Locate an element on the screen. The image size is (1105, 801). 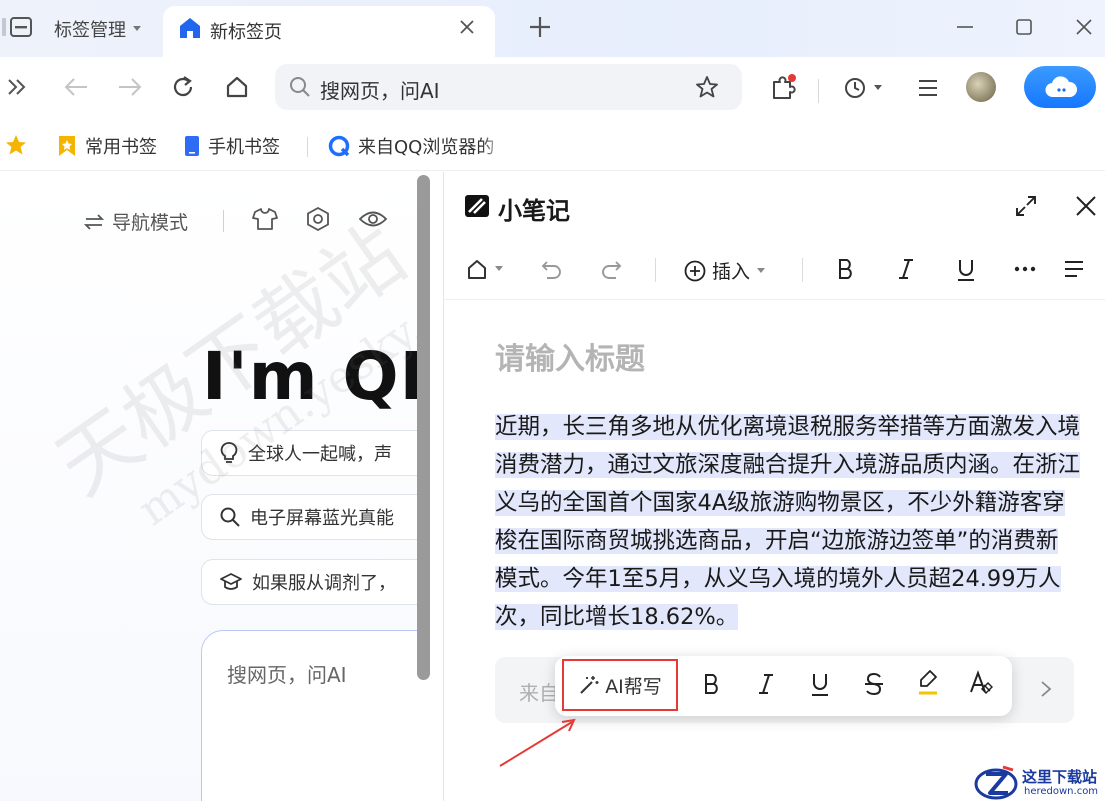
note-logo-icon is located at coordinates (477, 206).